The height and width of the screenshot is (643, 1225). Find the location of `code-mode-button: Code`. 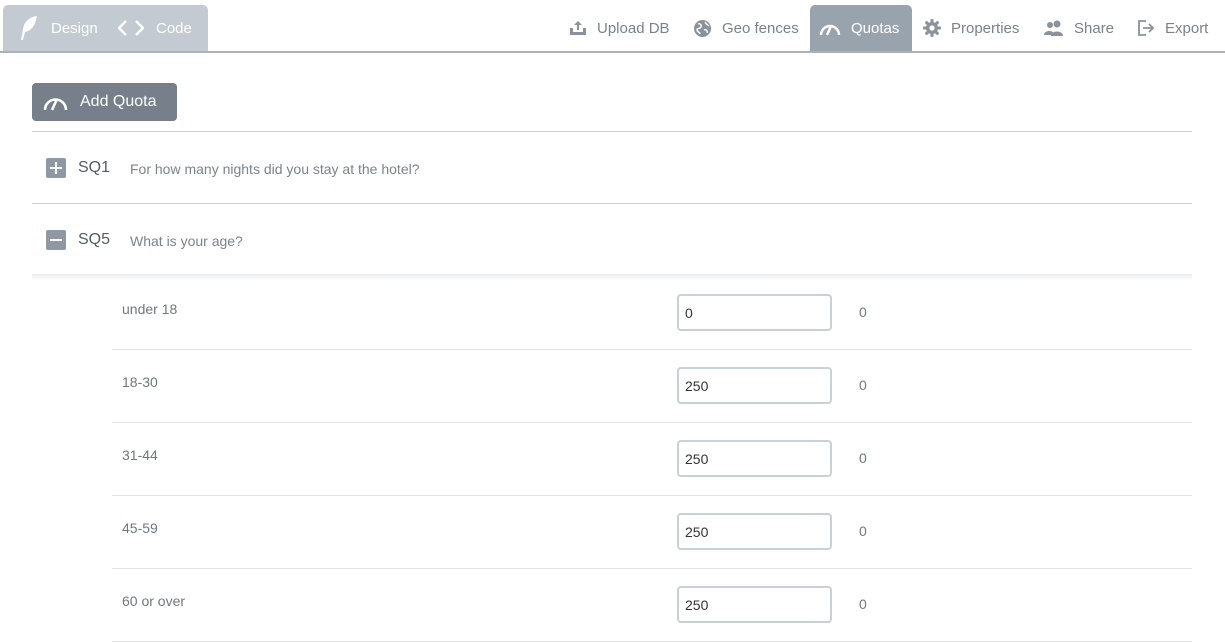

code-mode-button: Code is located at coordinates (155, 28).